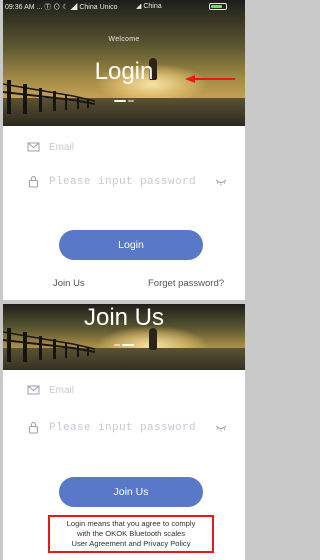 This screenshot has height=560, width=320. Describe the element at coordinates (186, 283) in the screenshot. I see `forget-password-link: Forget password?` at that location.